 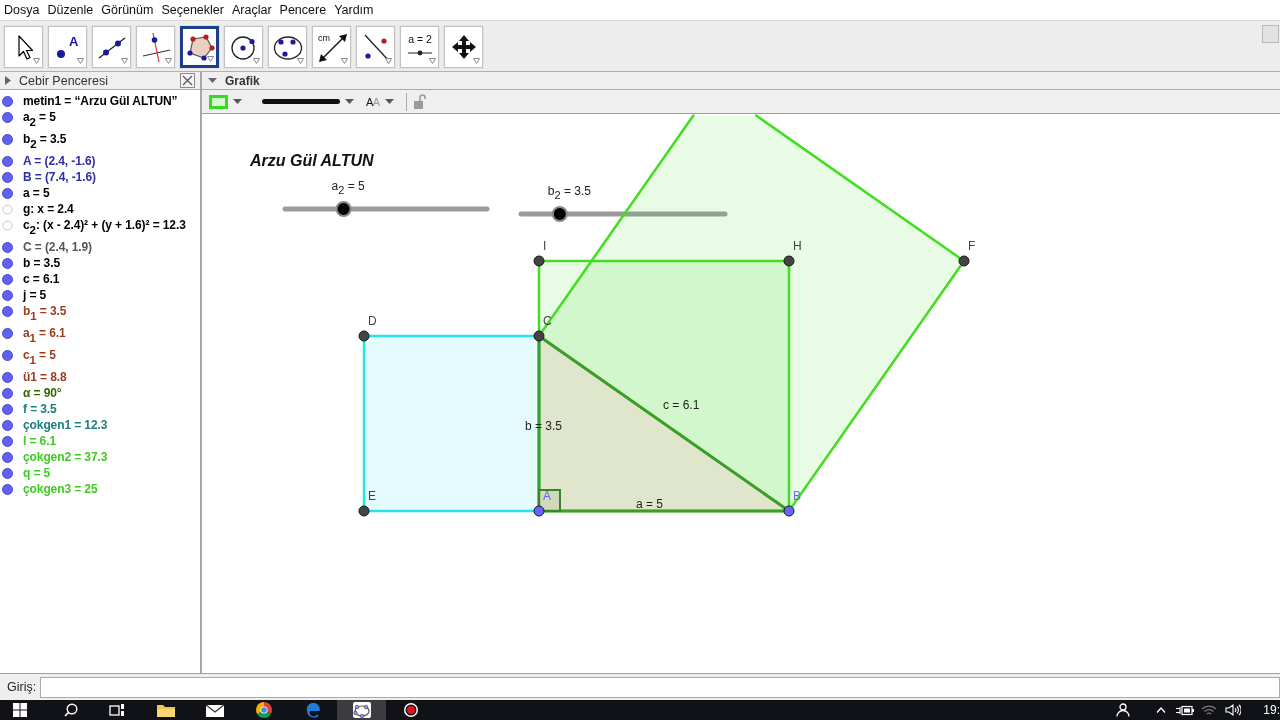 What do you see at coordinates (1262, 710) in the screenshot?
I see `clock-time: 19:` at bounding box center [1262, 710].